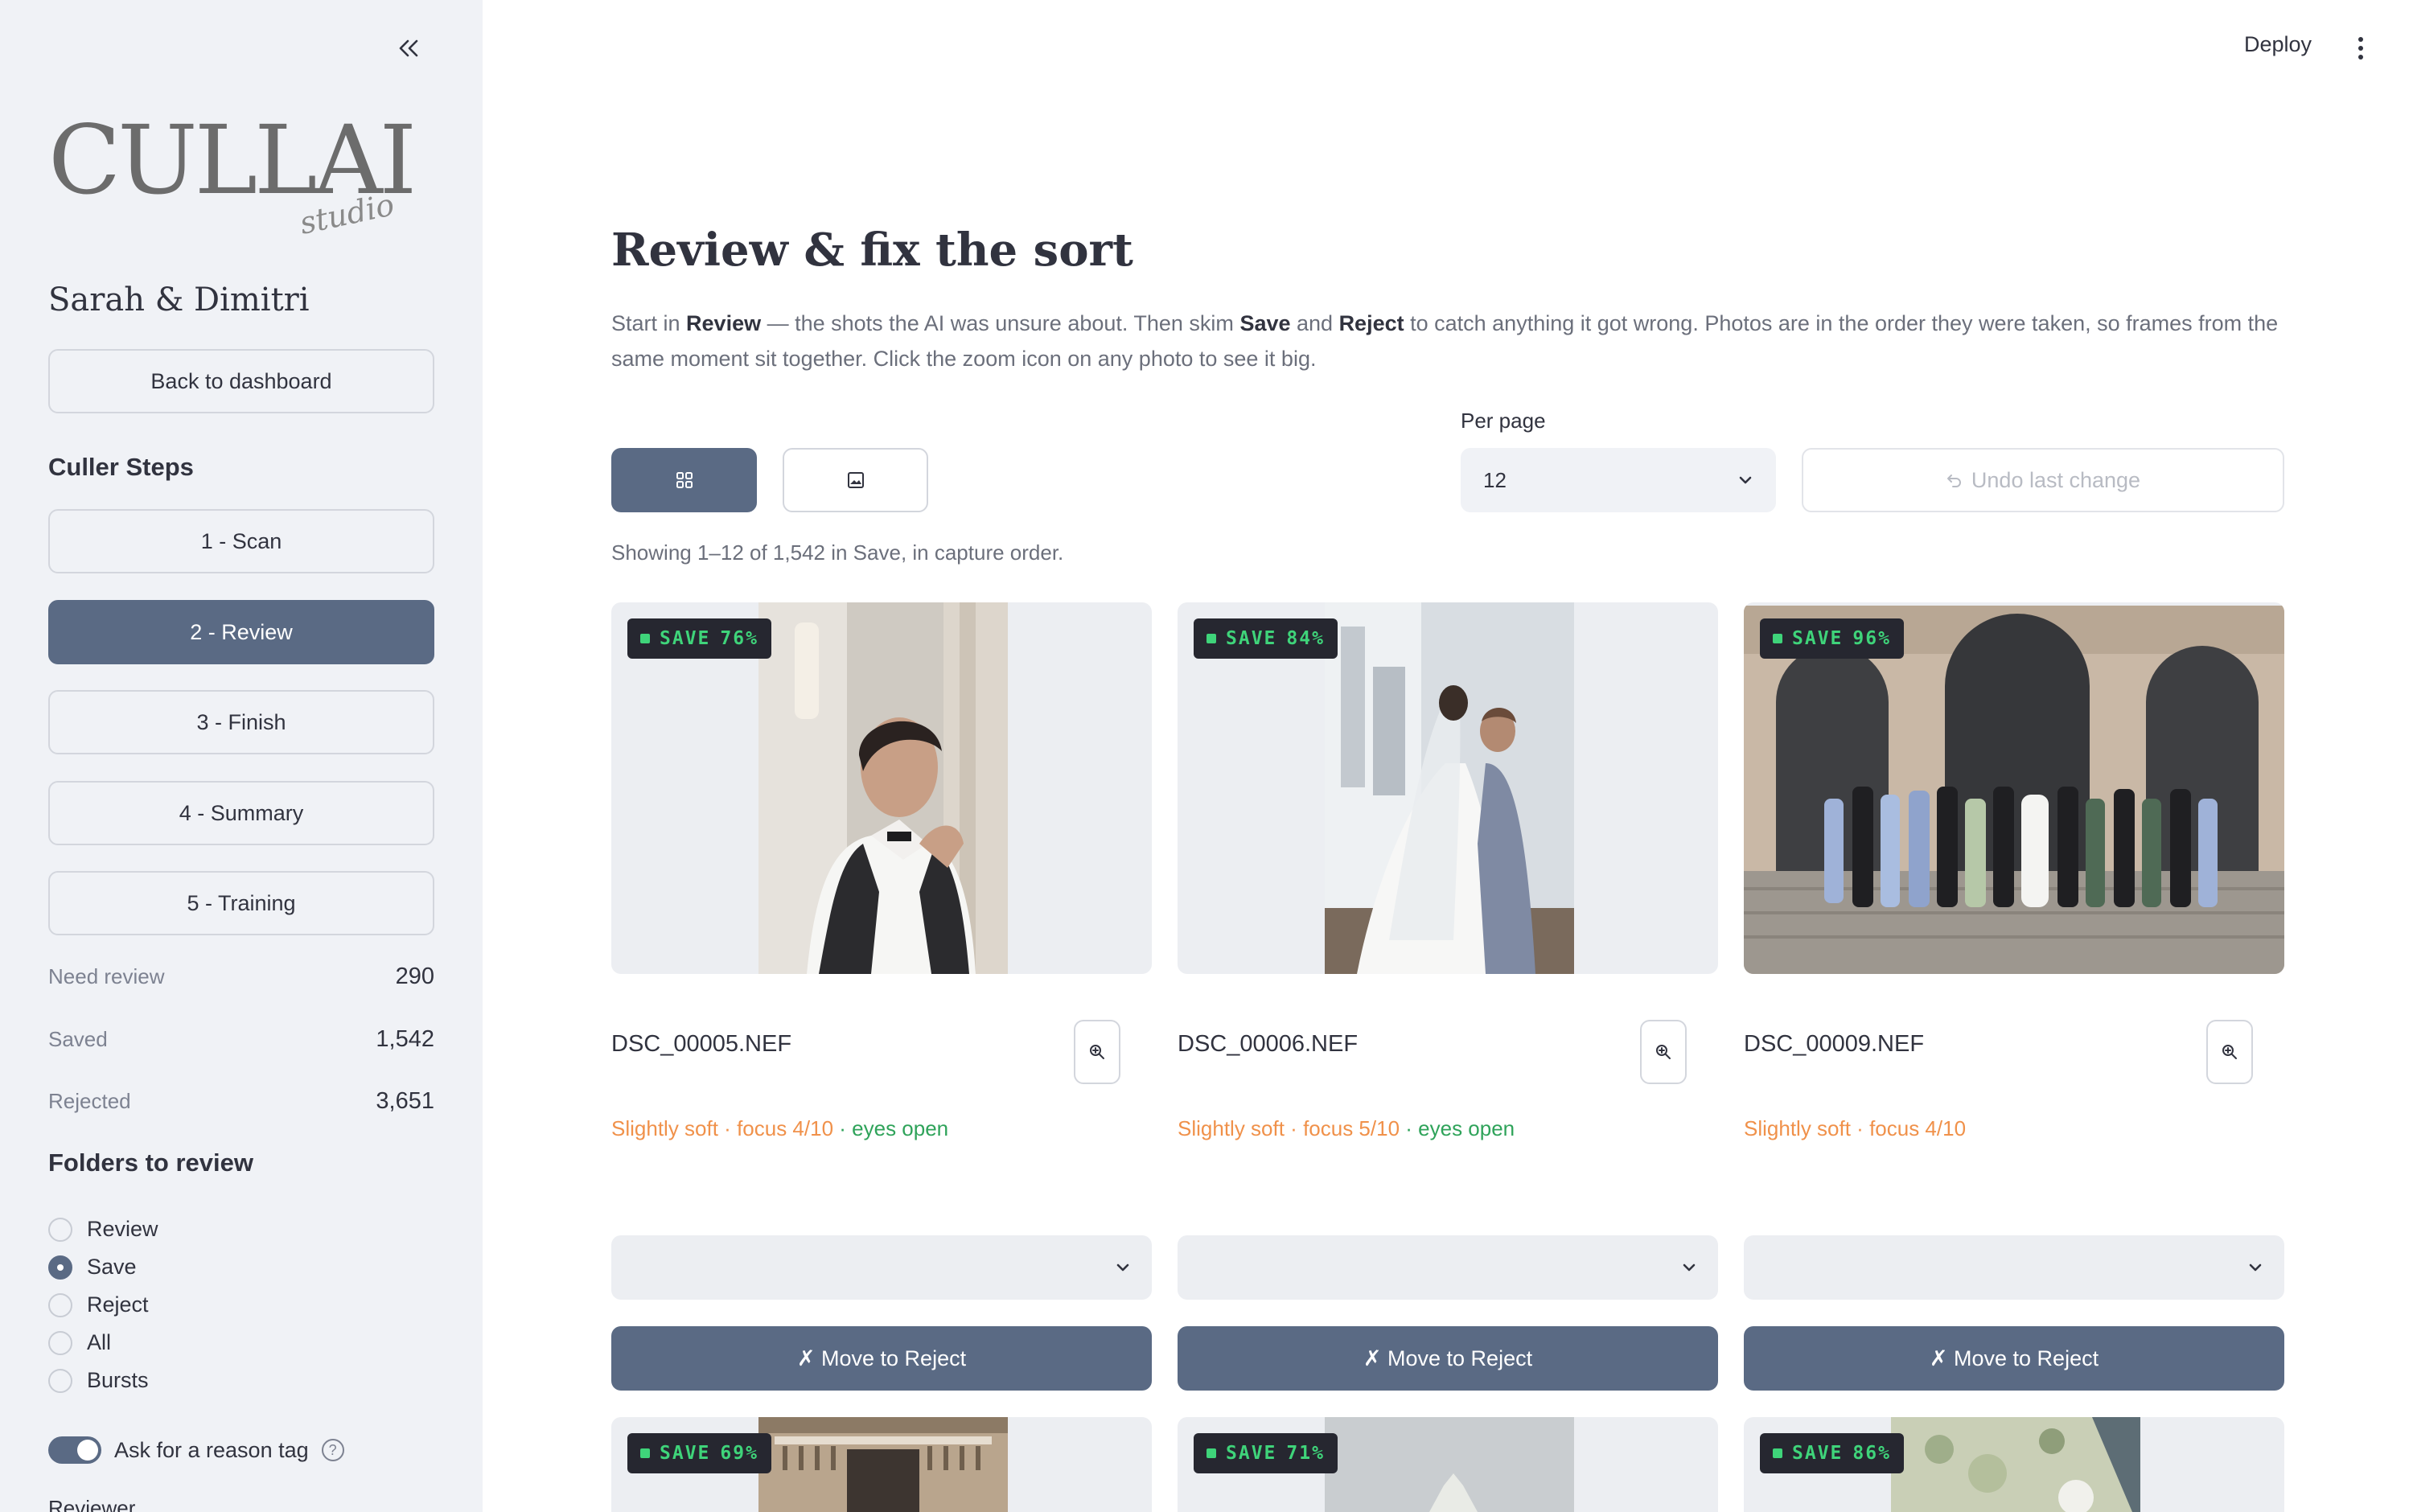 The image size is (2413, 1512). Describe the element at coordinates (232, 177) in the screenshot. I see `app-logo: CULLAI studio` at that location.